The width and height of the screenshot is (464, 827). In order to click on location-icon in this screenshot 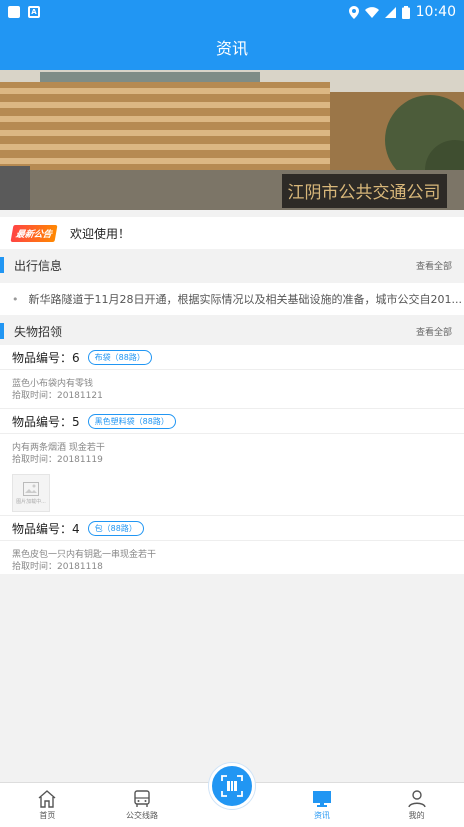, I will do `click(353, 12)`.